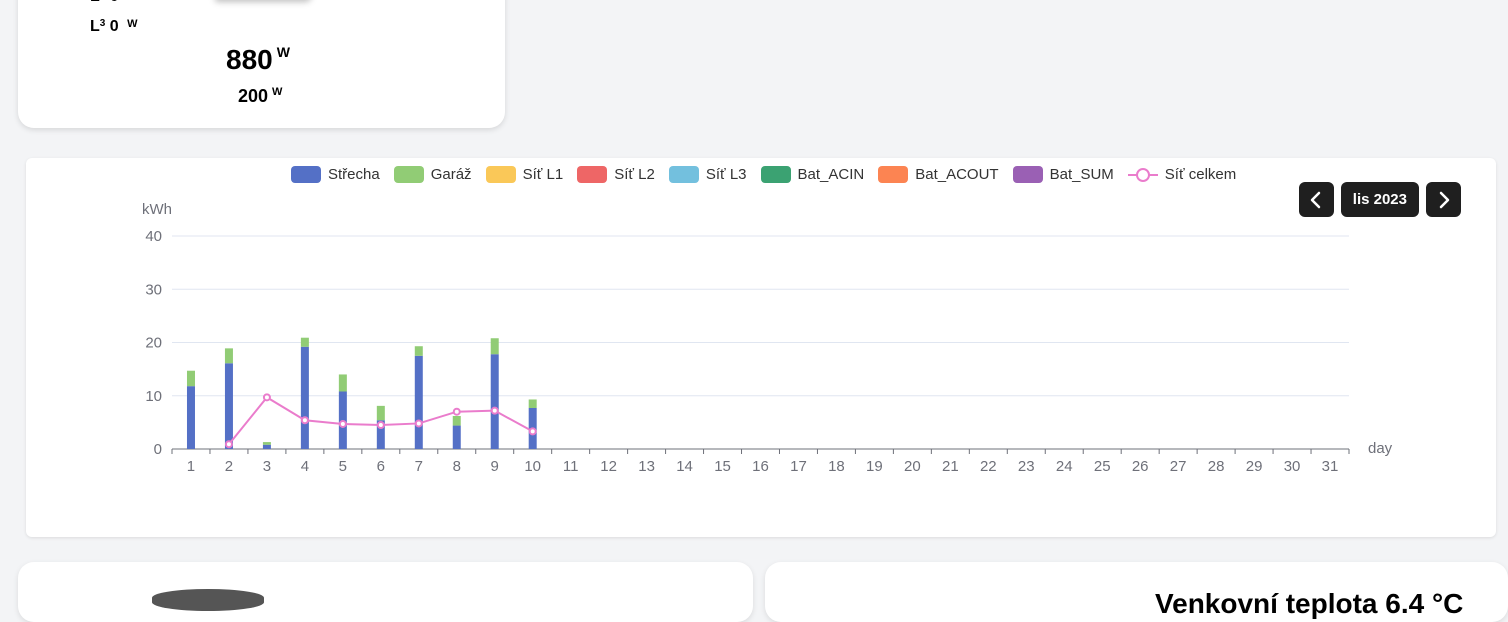  I want to click on y-tick-label: 10, so click(153, 396).